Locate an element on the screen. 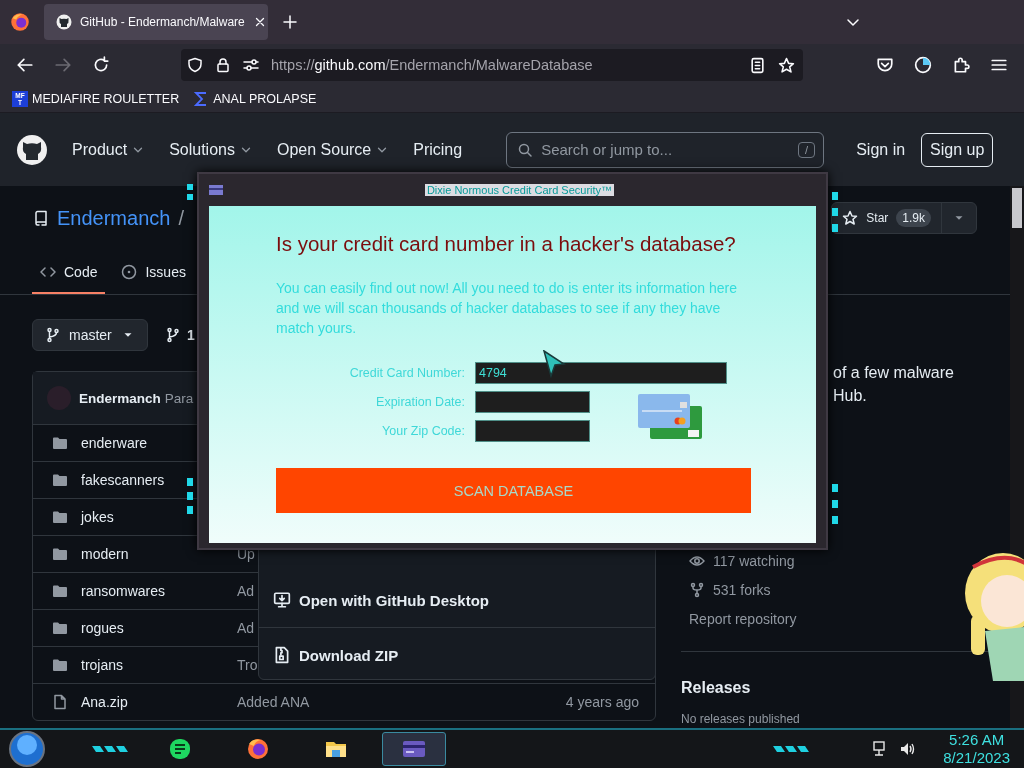 The height and width of the screenshot is (768, 1024). lock-icon is located at coordinates (223, 65).